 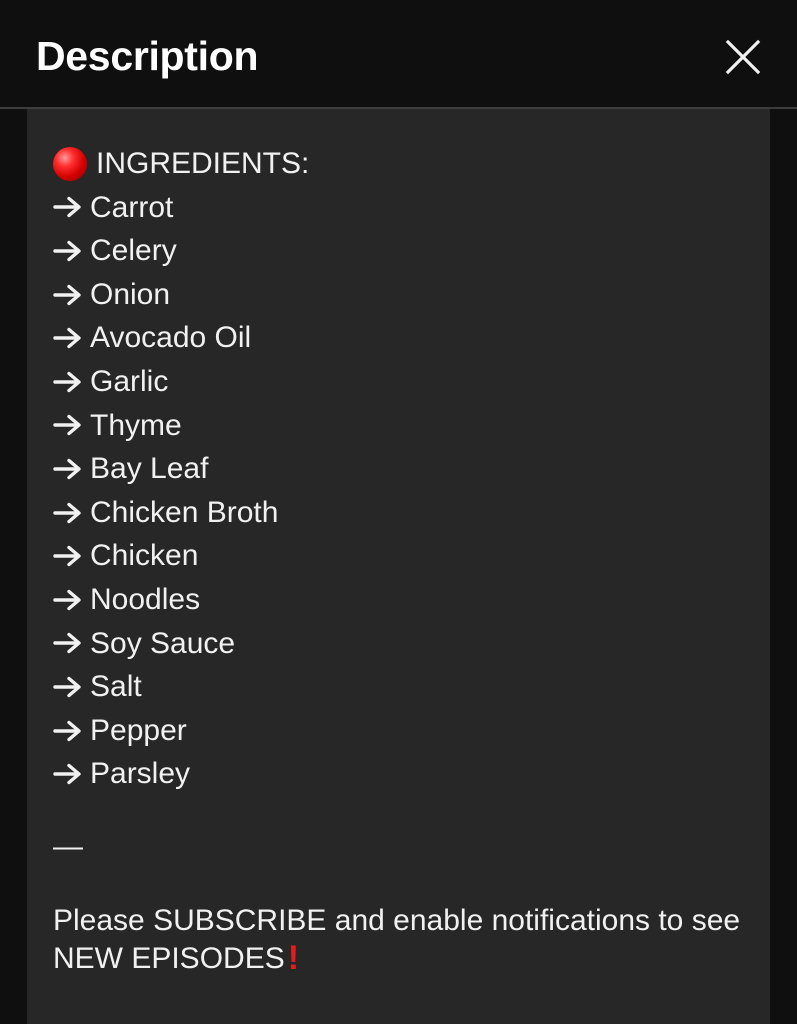 I want to click on ingredient-item: Thyme, so click(x=403, y=426).